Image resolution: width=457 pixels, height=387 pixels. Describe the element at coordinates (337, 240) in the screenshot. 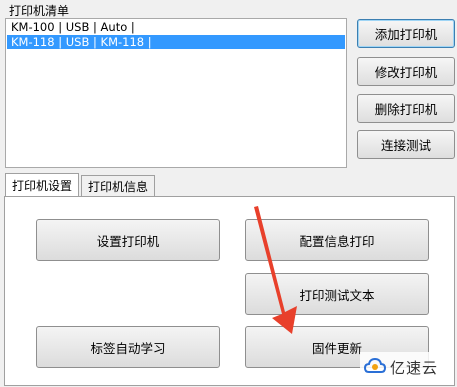

I see `config-info-print-button: 配置信息打印` at that location.